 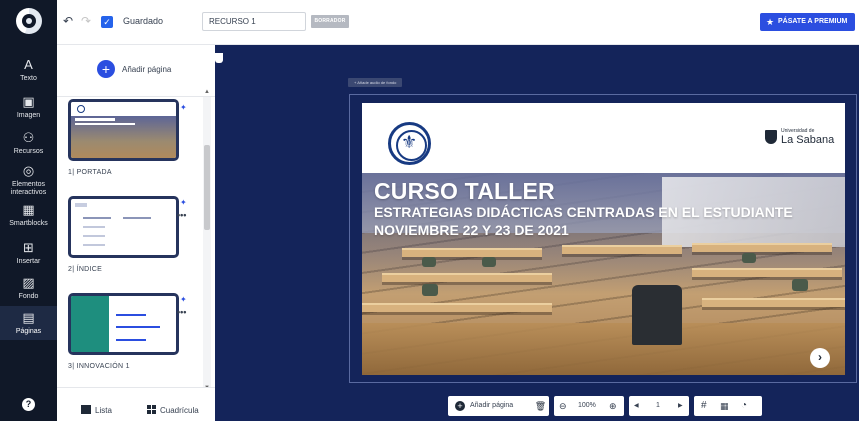 What do you see at coordinates (808, 140) in the screenshot?
I see `logo-big-text: La Sabana` at bounding box center [808, 140].